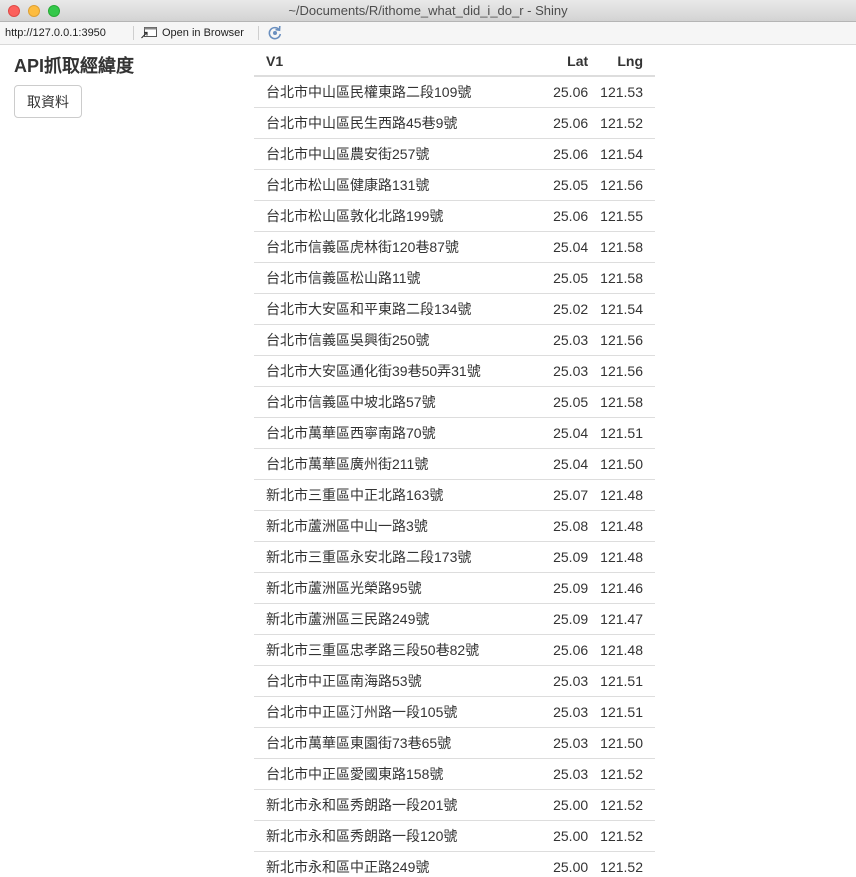 The image size is (856, 877). I want to click on cell-address: 新北市永和區秀朗路一段120號, so click(392, 836).